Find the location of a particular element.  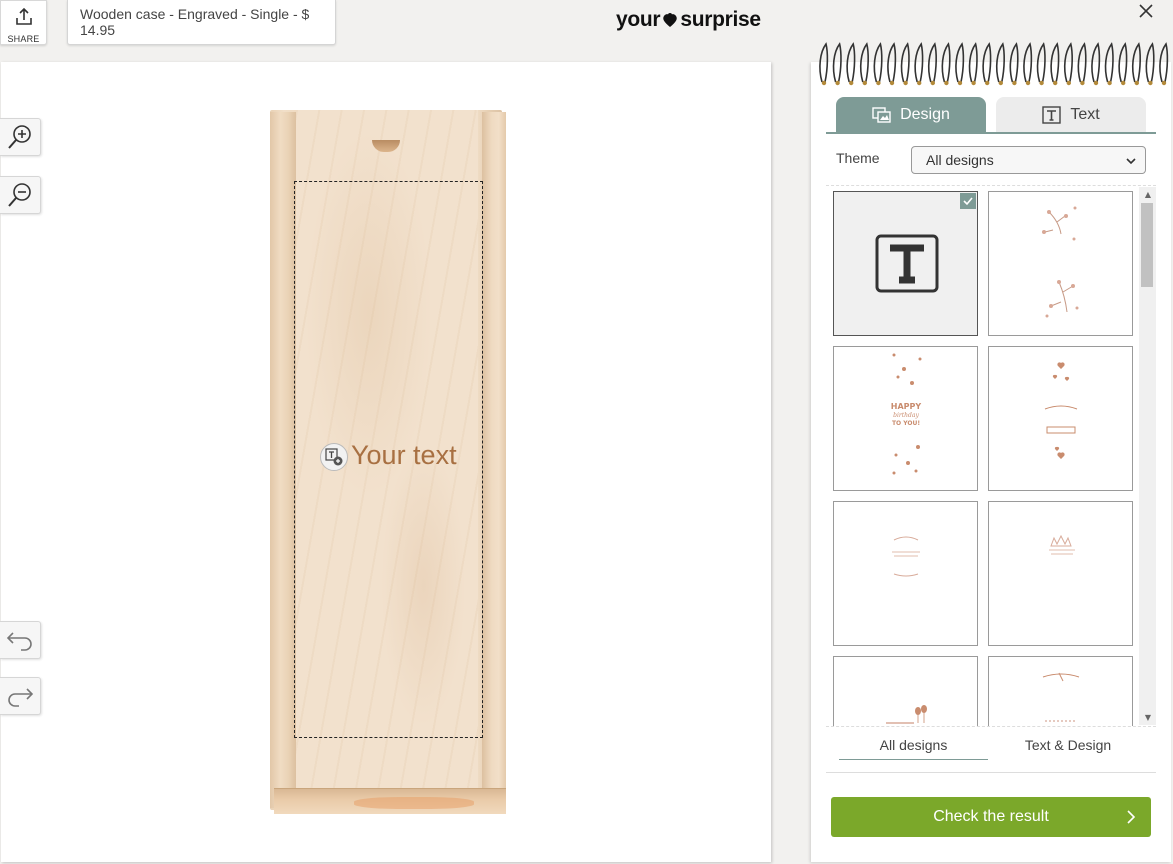

design-thumb-balloons is located at coordinates (905, 691).